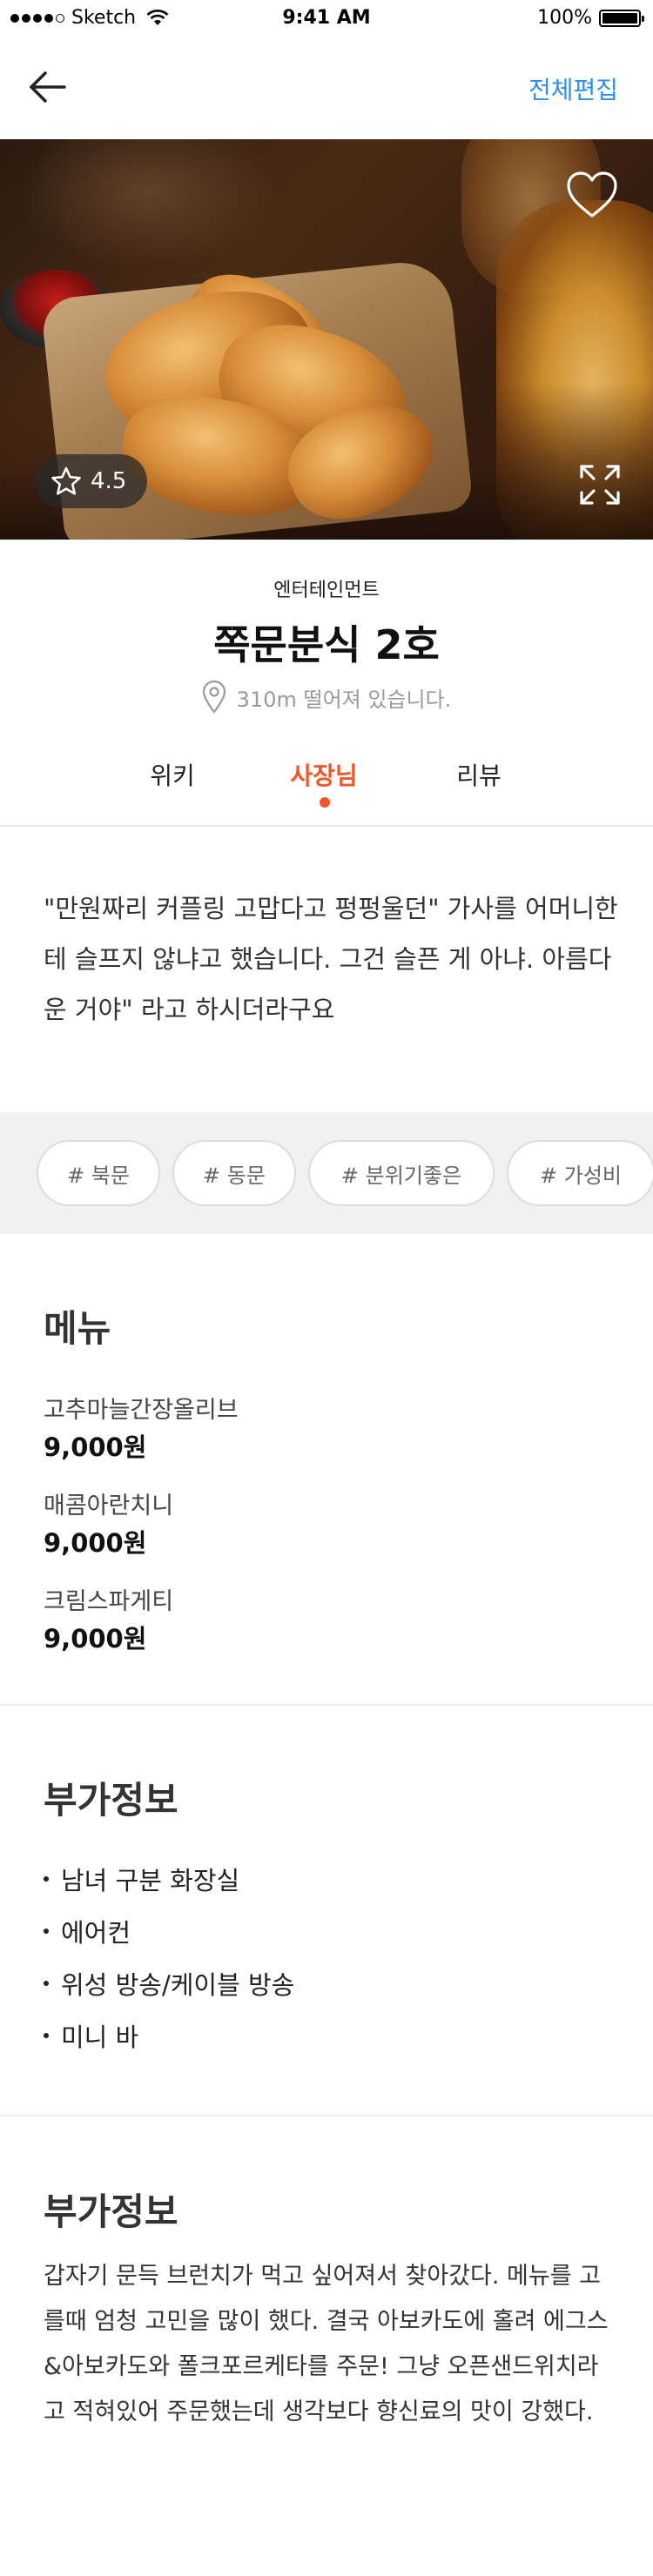 The image size is (653, 2576). What do you see at coordinates (109, 481) in the screenshot?
I see `rating-value: 4.5` at bounding box center [109, 481].